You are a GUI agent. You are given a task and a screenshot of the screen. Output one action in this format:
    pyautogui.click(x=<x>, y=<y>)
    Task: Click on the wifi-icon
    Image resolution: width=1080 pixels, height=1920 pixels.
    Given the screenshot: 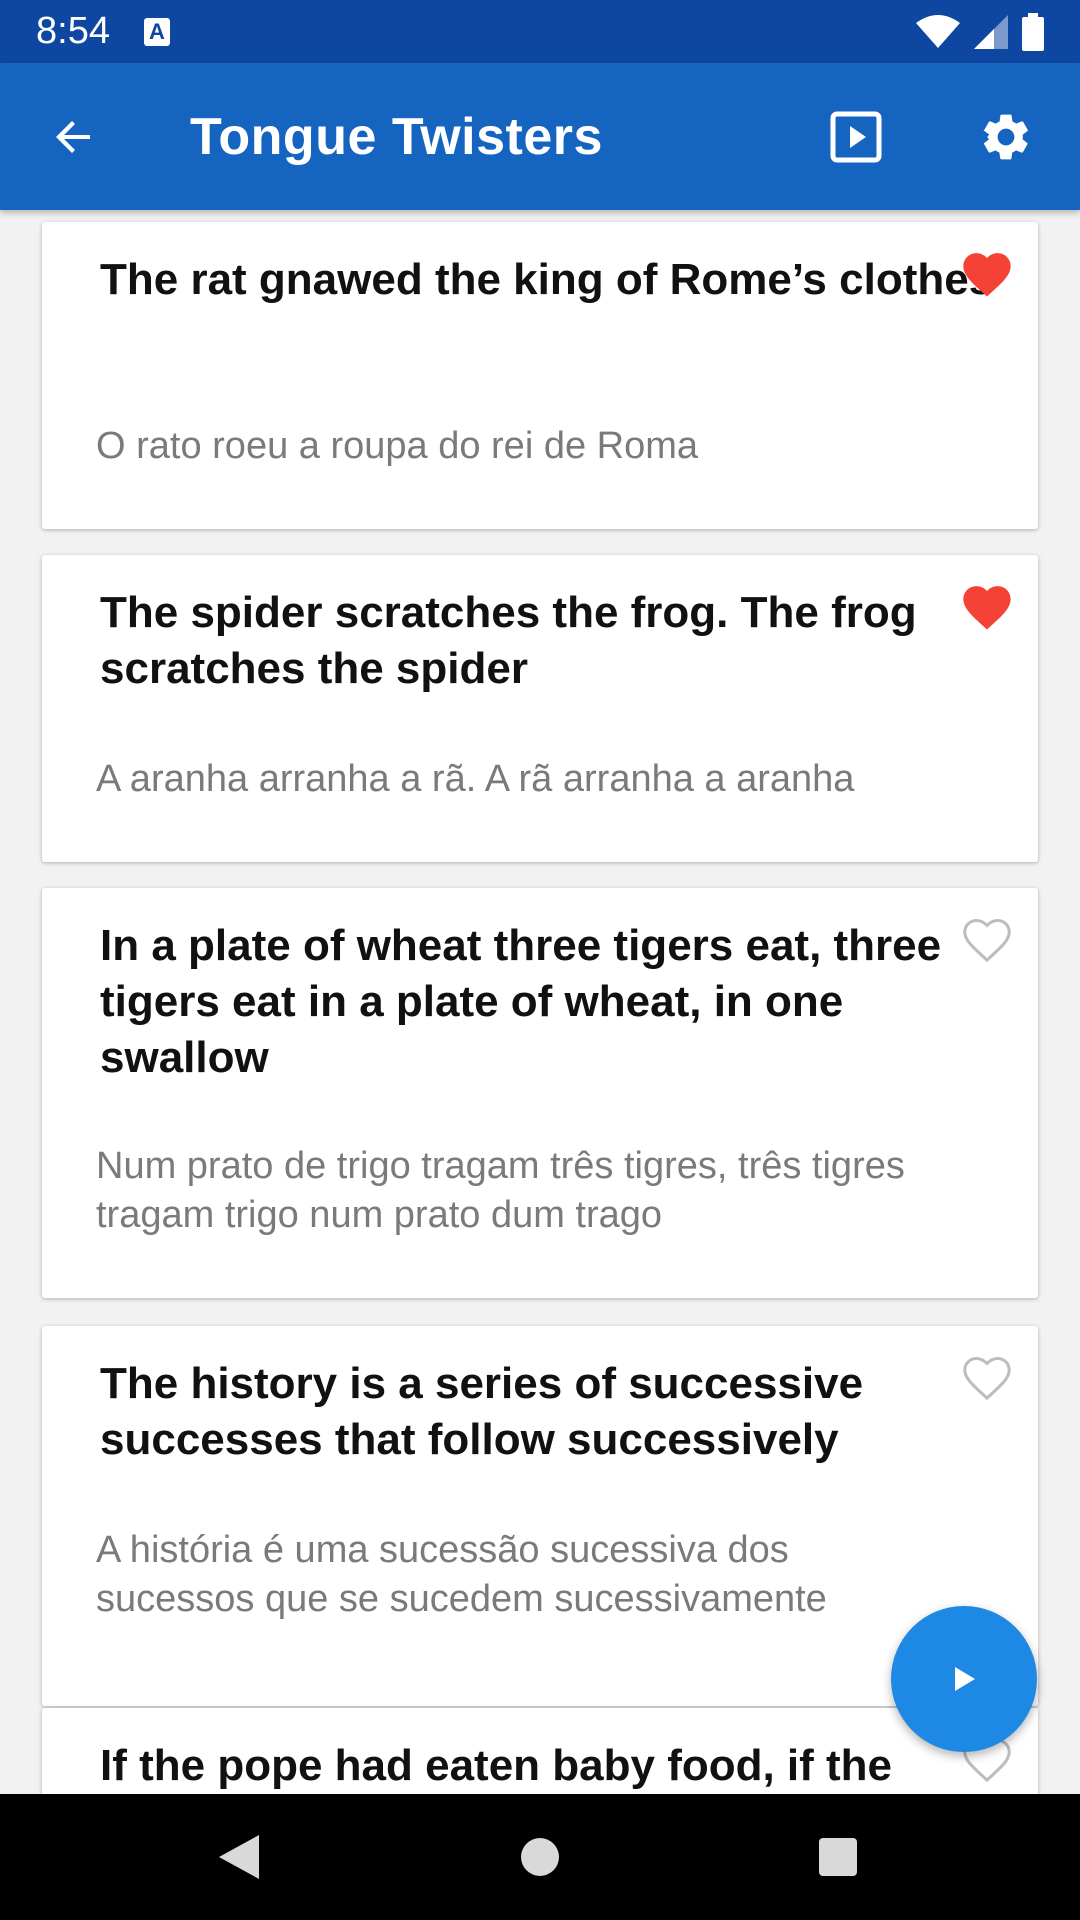 What is the action you would take?
    pyautogui.click(x=938, y=31)
    